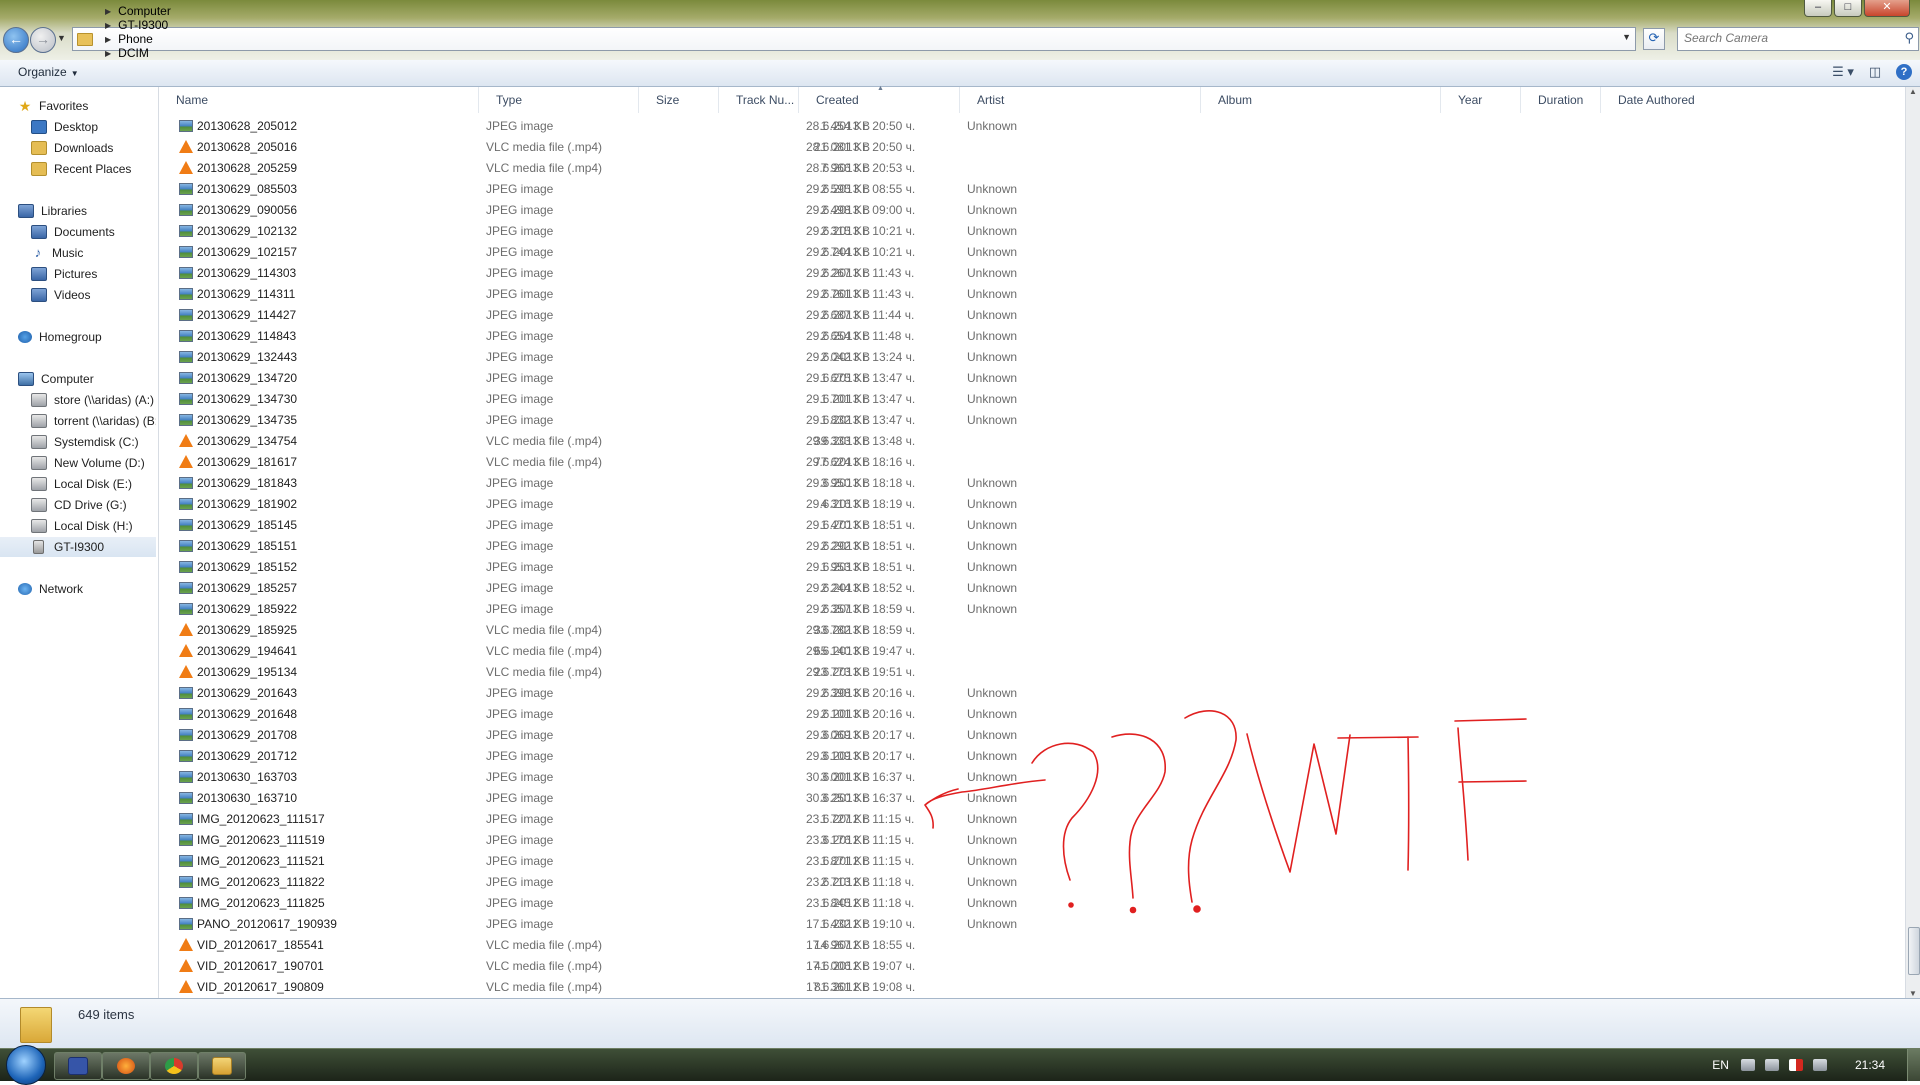 Image resolution: width=1920 pixels, height=1085 pixels. I want to click on column-header-album: Album, so click(1321, 100).